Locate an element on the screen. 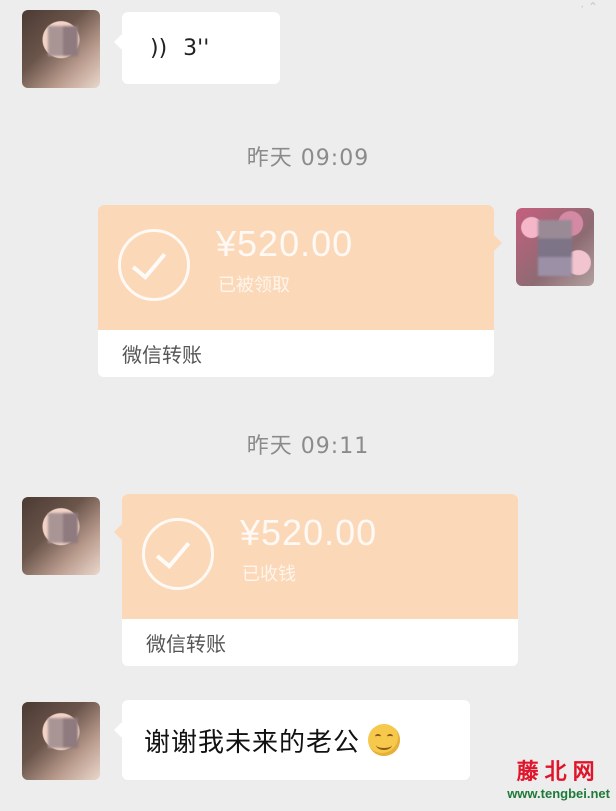  voice-duration: 3'' is located at coordinates (196, 48).